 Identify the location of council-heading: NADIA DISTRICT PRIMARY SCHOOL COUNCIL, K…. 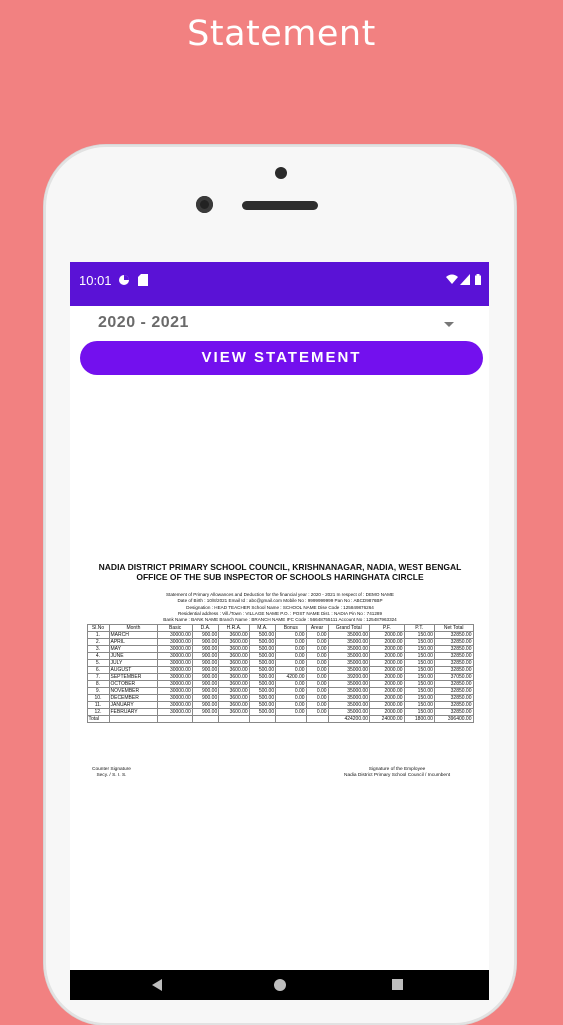
(280, 567).